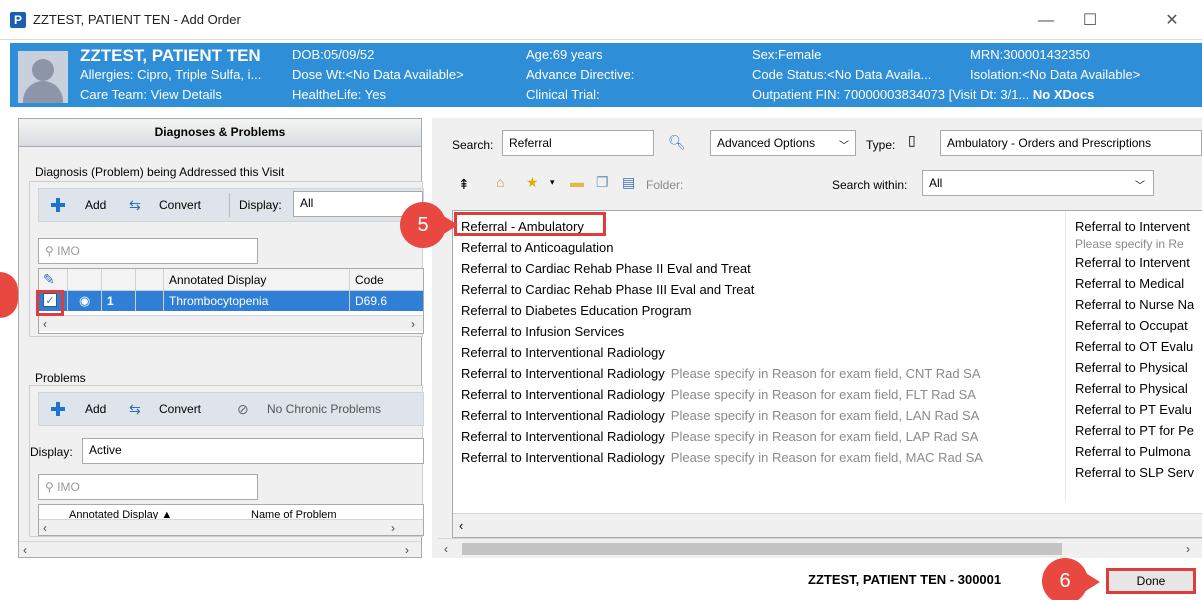 Image resolution: width=1202 pixels, height=600 pixels. What do you see at coordinates (473, 145) in the screenshot?
I see `search-label: Search:` at bounding box center [473, 145].